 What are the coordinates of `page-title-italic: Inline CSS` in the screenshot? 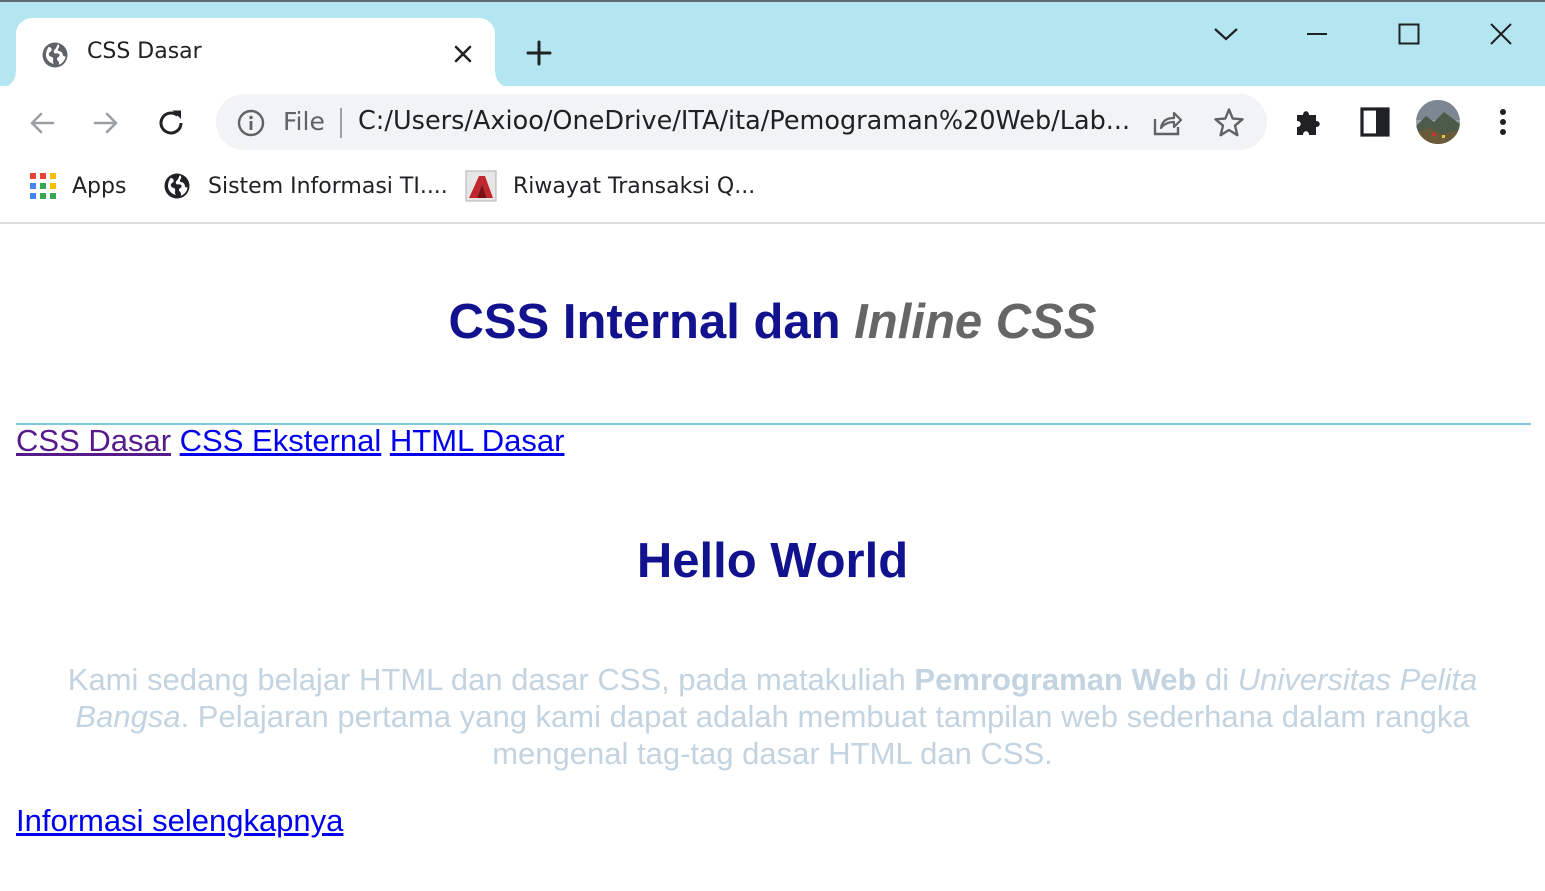 It's located at (975, 322).